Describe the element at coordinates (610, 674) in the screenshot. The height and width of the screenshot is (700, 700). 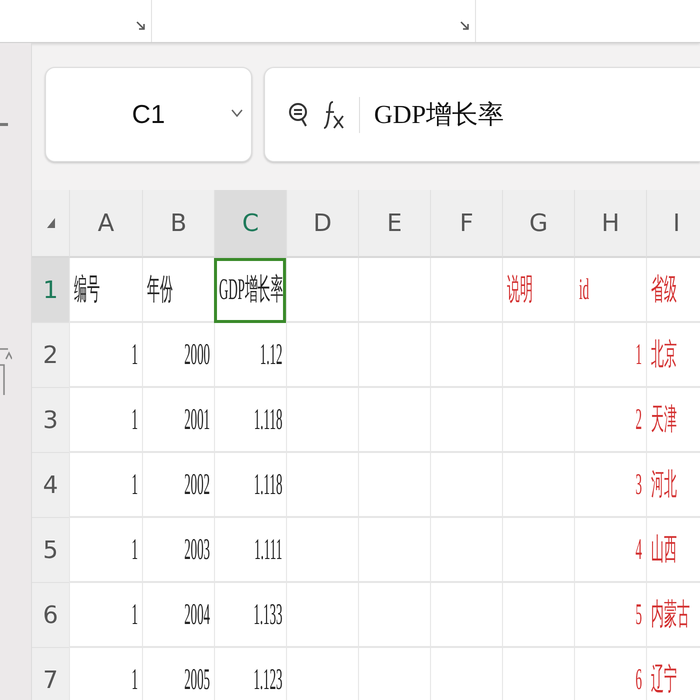
I see `table-cell: 6` at that location.